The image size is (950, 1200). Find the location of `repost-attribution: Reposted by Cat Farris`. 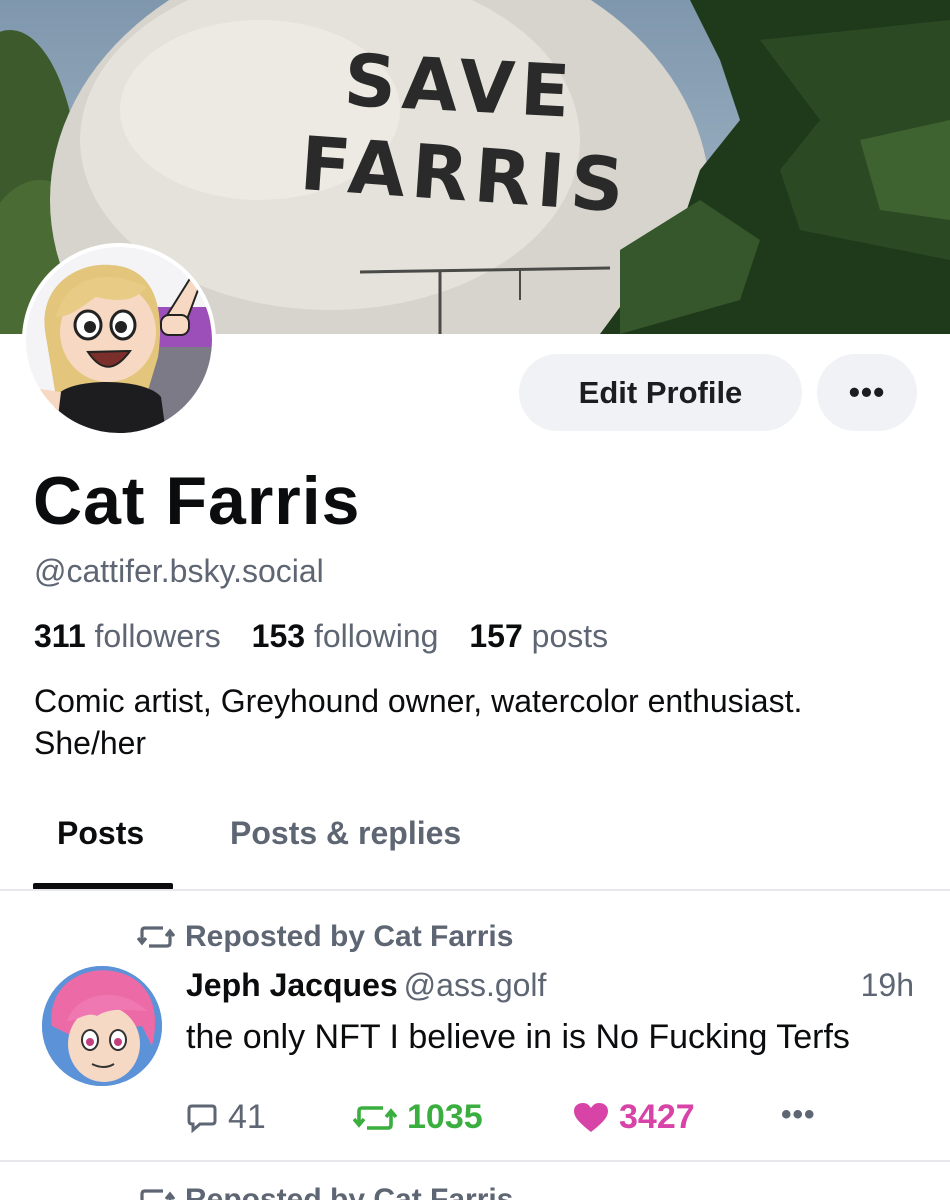

repost-attribution: Reposted by Cat Farris is located at coordinates (325, 937).